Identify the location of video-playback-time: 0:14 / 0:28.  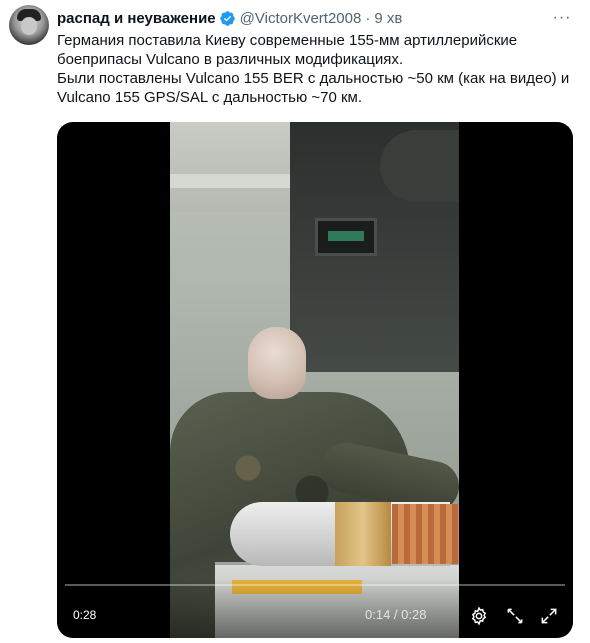
(396, 614).